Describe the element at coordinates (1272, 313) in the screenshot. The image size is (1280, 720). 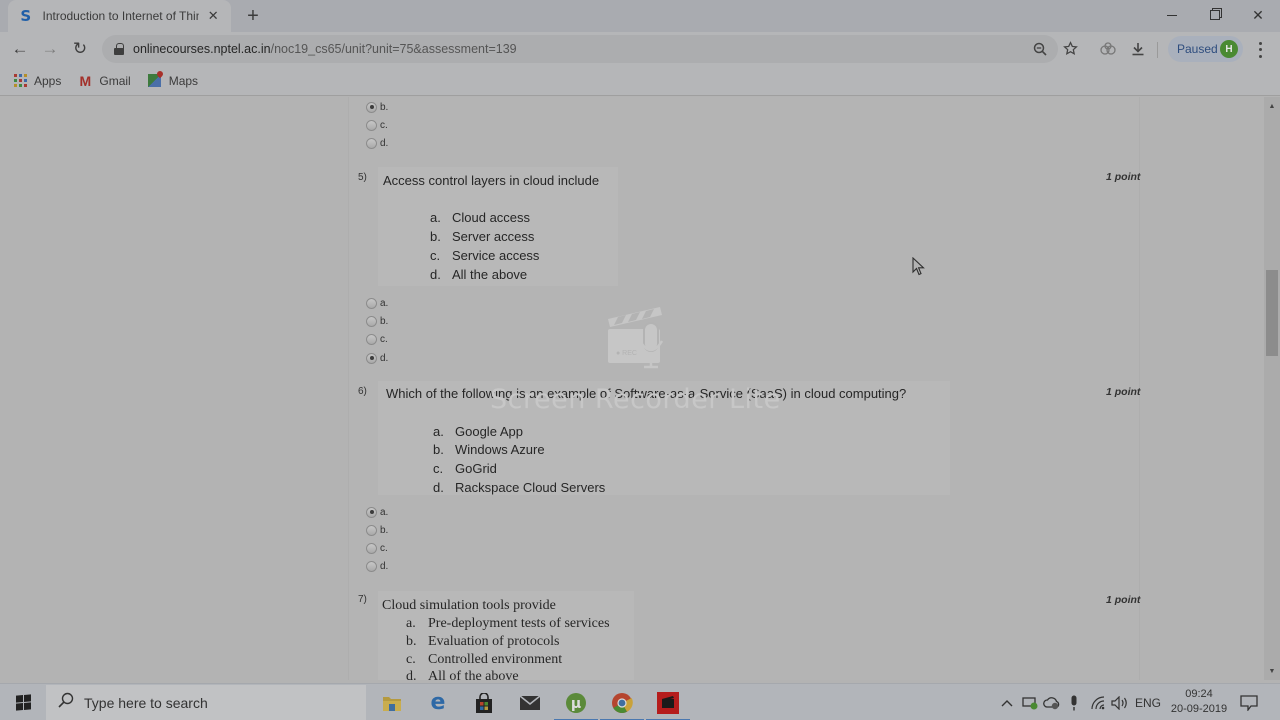
I see `scrollbar-thumb` at that location.